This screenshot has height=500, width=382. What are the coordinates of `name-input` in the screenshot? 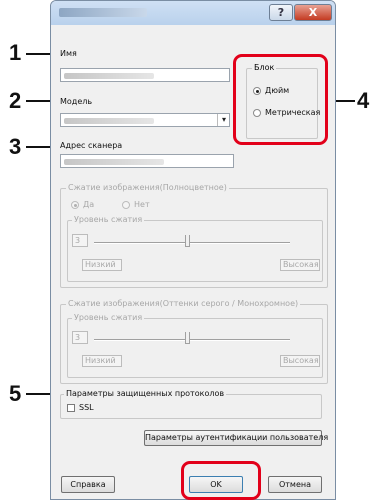 It's located at (145, 75).